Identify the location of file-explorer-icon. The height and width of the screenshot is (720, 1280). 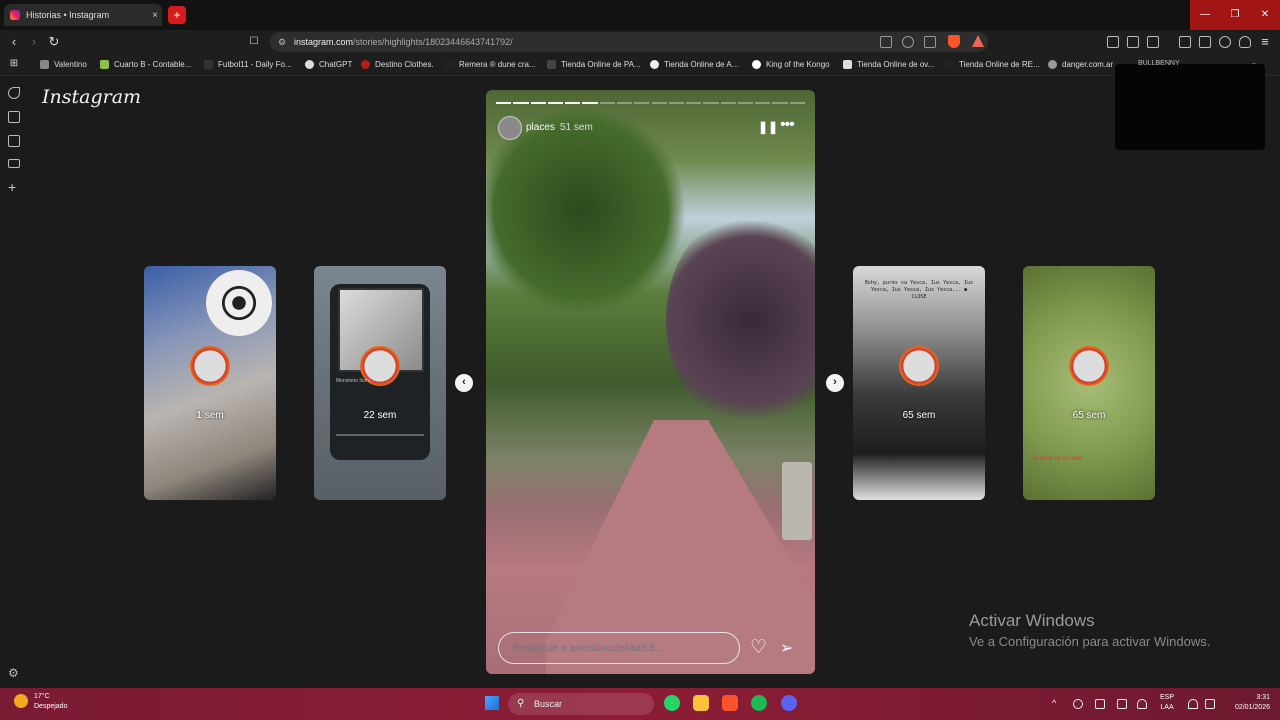
(701, 703).